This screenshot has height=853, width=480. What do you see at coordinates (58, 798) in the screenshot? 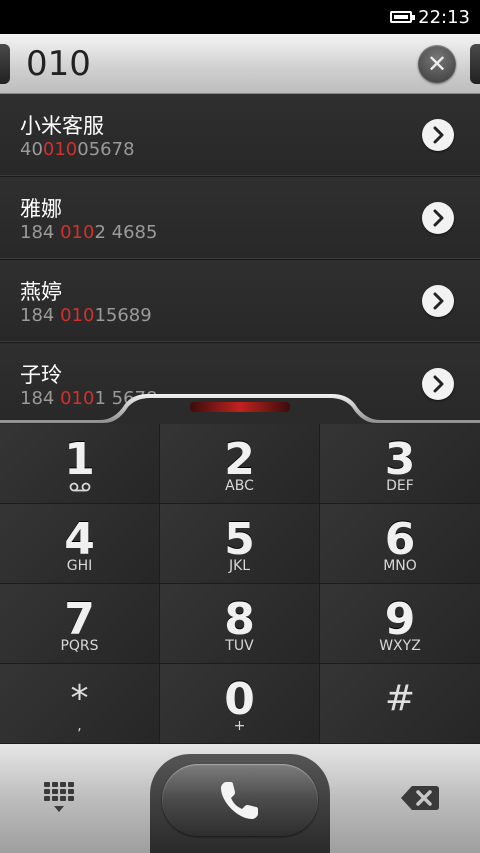
I see `dialpad-grid-icon` at bounding box center [58, 798].